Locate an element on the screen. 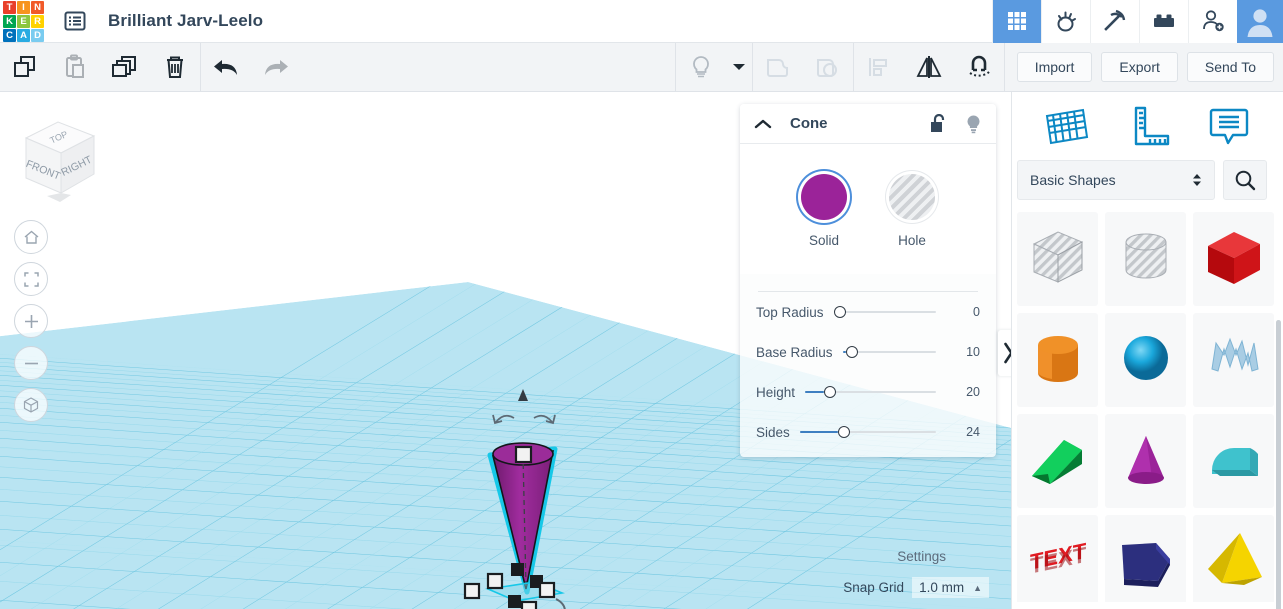 Image resolution: width=1283 pixels, height=609 pixels. top-radius-slider-knob is located at coordinates (839, 312).